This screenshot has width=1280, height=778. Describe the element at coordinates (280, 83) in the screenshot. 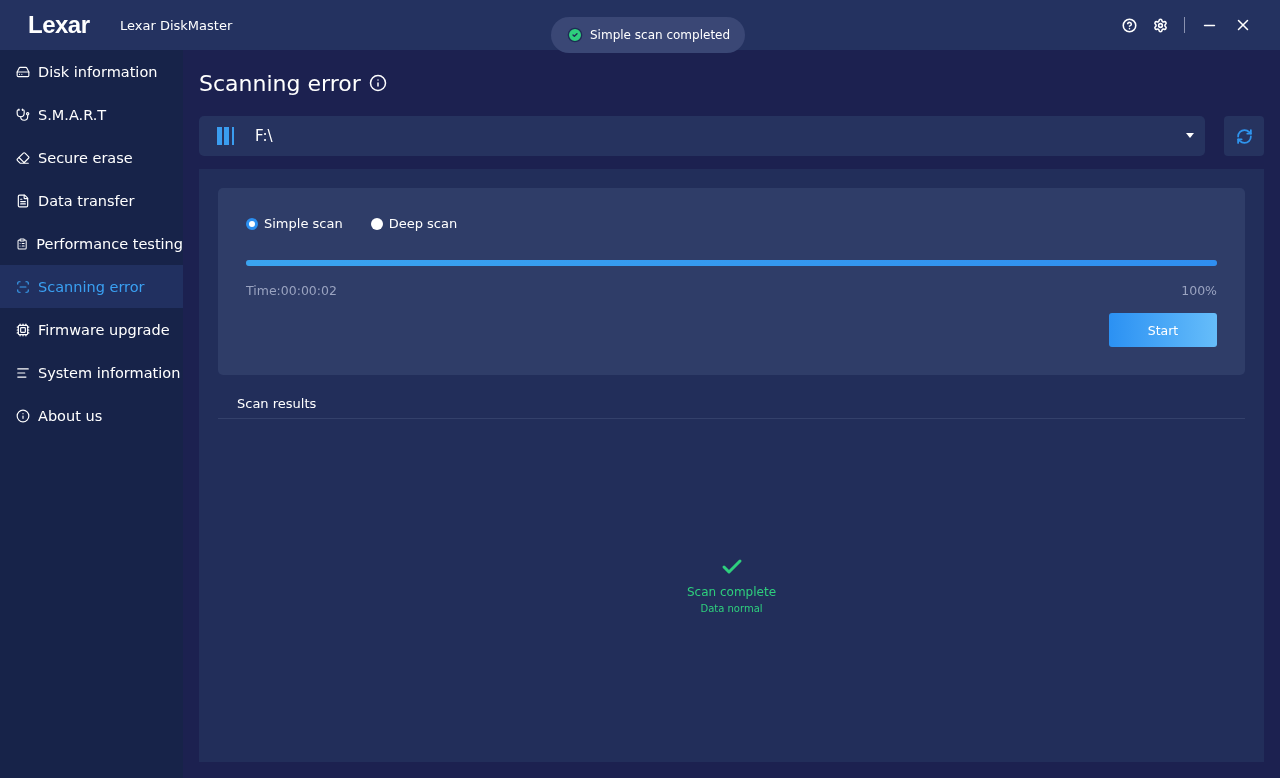

I see `page-title: Scanning error` at that location.